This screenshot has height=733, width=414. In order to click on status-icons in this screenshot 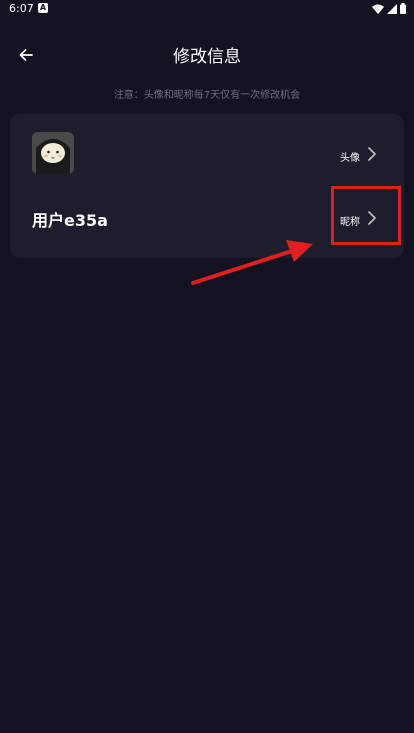, I will do `click(389, 8)`.